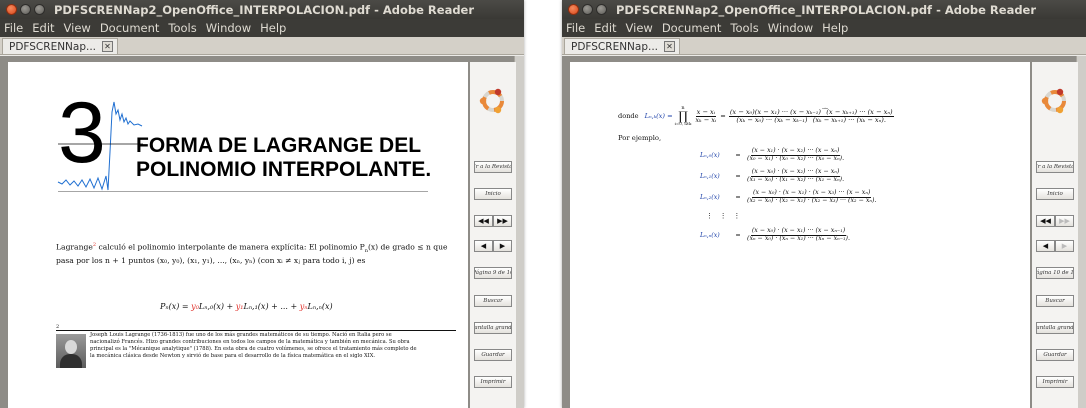 Image resolution: width=1086 pixels, height=408 pixels. Describe the element at coordinates (640, 138) in the screenshot. I see `por-ejemplo: Por ejemplo,` at that location.